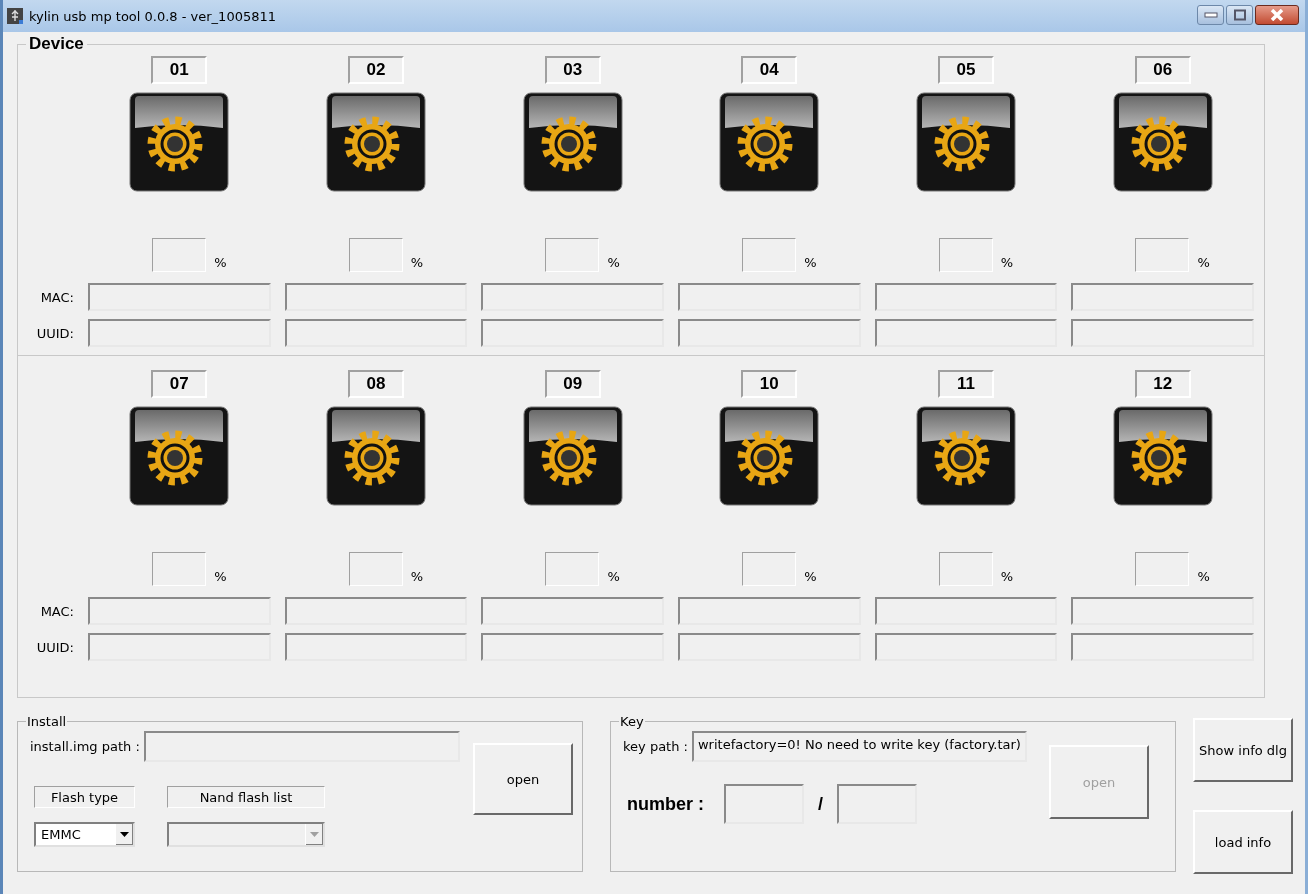 The height and width of the screenshot is (894, 1308). I want to click on uuid-label: UUID:, so click(54, 647).